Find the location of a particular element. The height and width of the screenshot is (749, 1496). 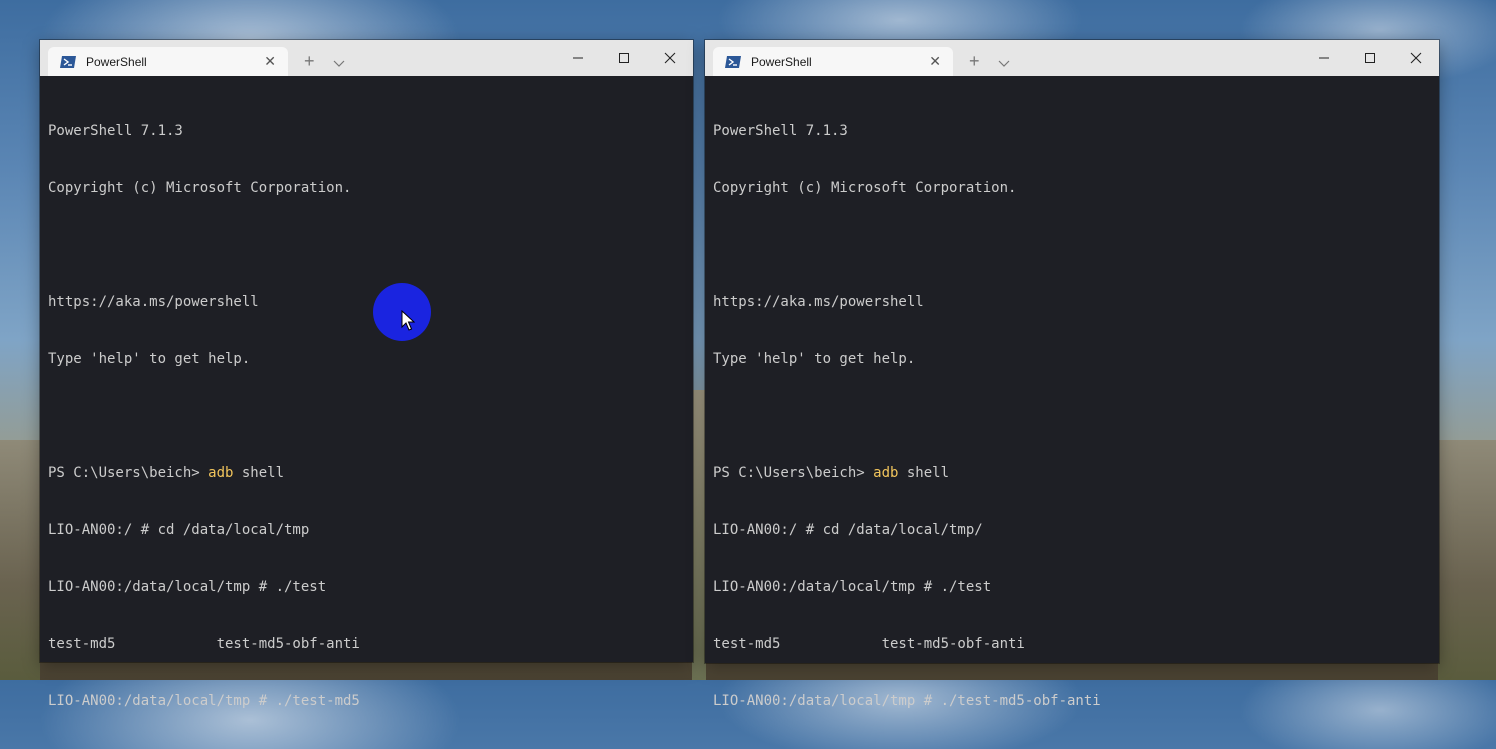

wallpaper-rocks-left is located at coordinates (20, 560).